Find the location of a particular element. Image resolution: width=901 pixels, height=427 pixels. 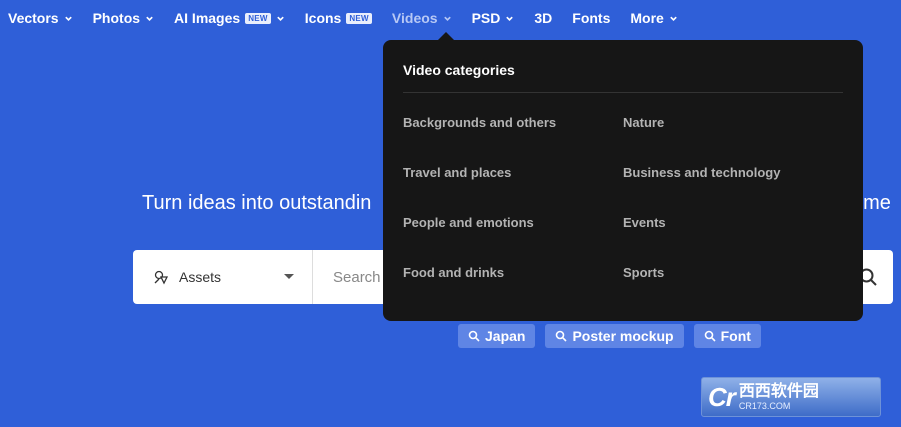

nav-item-photos: Photos is located at coordinates (123, 18).